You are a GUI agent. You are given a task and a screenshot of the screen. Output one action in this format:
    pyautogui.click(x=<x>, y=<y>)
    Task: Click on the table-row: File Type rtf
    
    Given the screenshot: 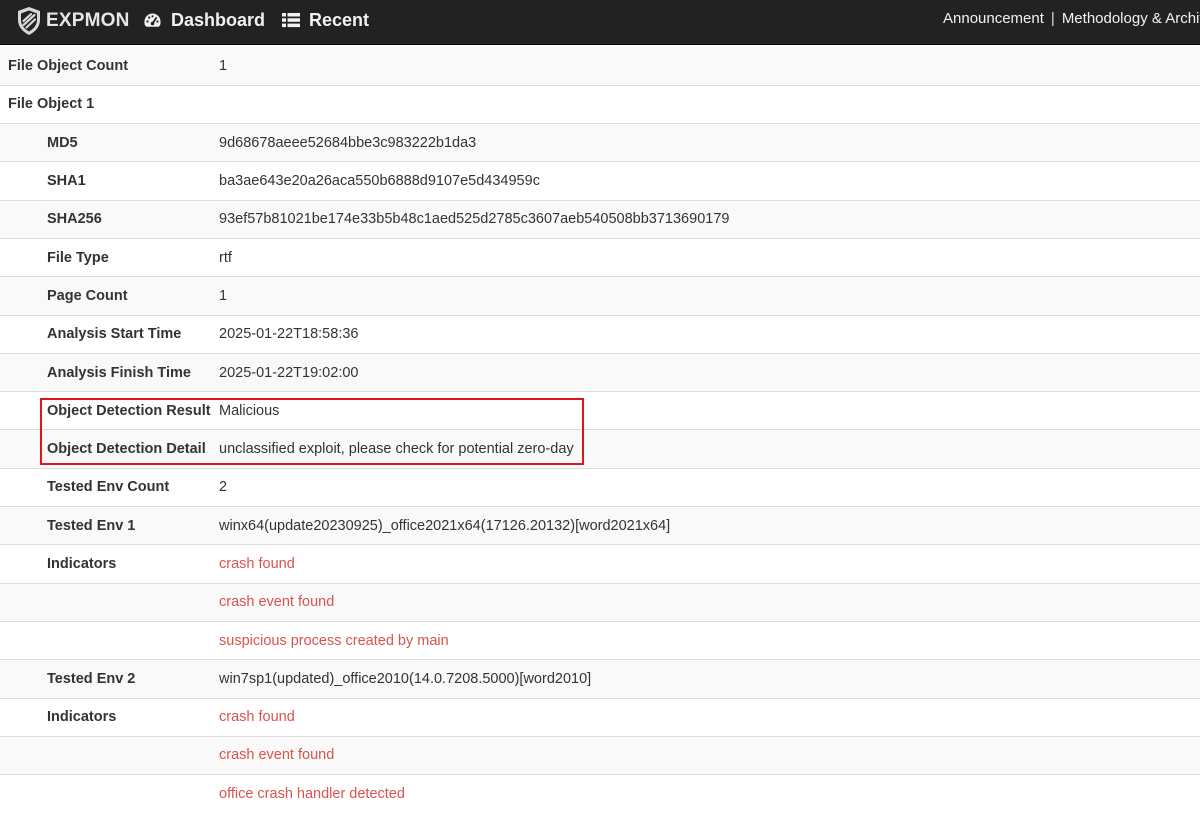 What is the action you would take?
    pyautogui.click(x=600, y=257)
    